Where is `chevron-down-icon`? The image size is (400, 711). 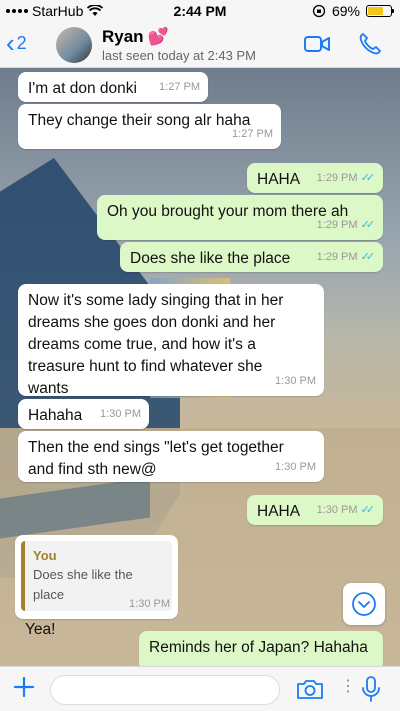
chevron-down-icon is located at coordinates (364, 604).